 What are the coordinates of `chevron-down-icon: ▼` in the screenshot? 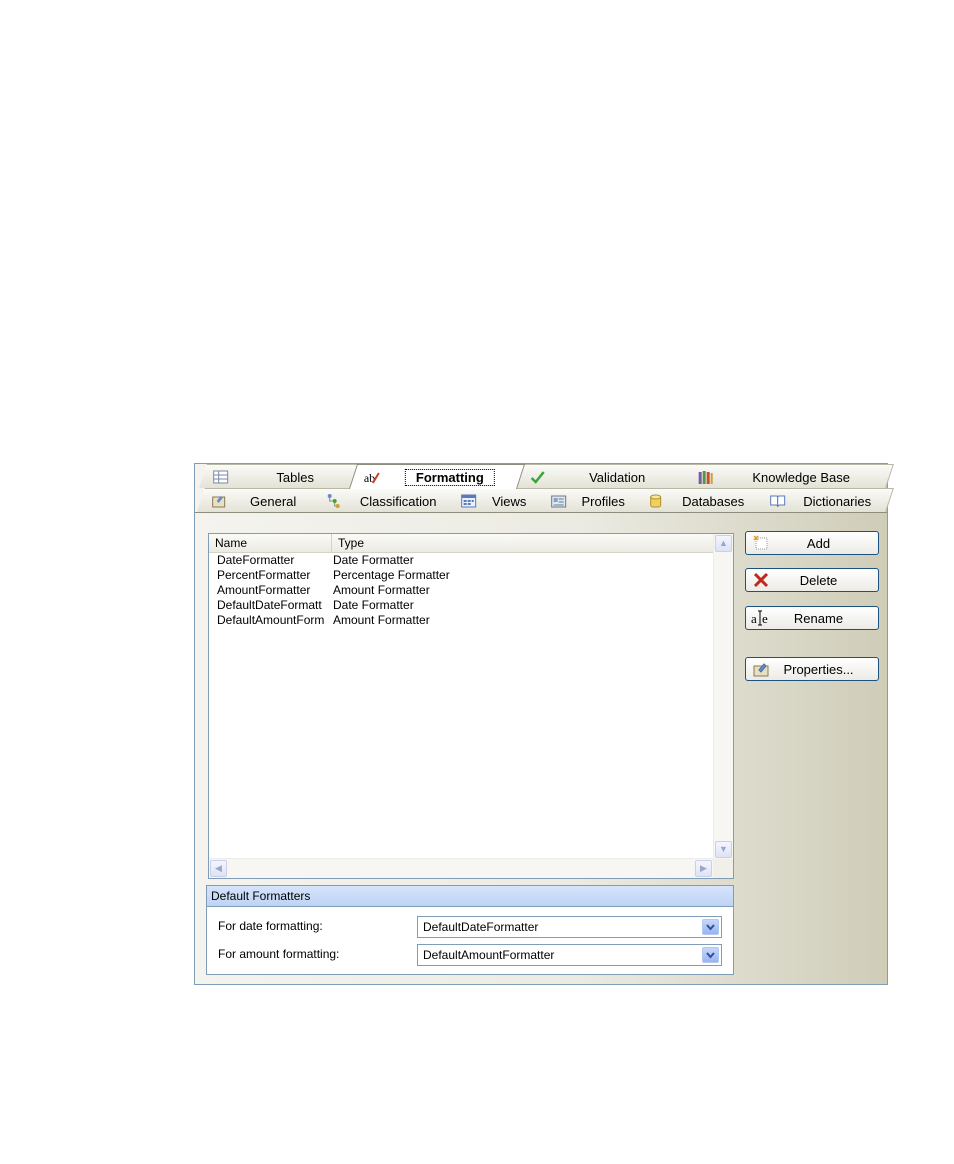 It's located at (723, 849).